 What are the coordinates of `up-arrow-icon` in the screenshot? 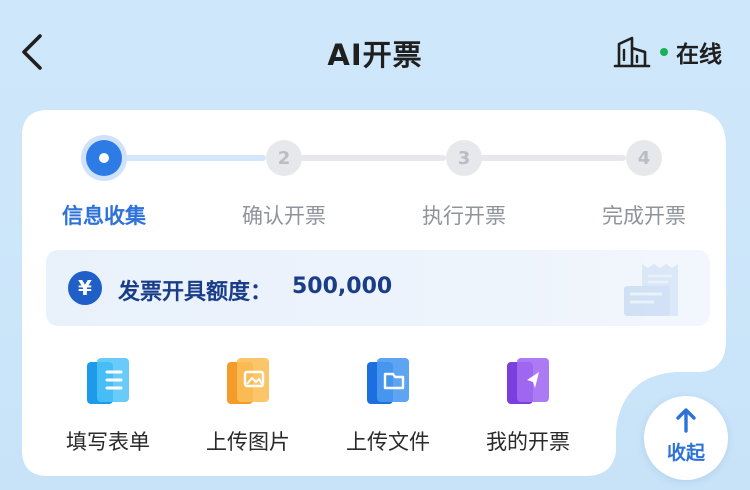 It's located at (686, 420).